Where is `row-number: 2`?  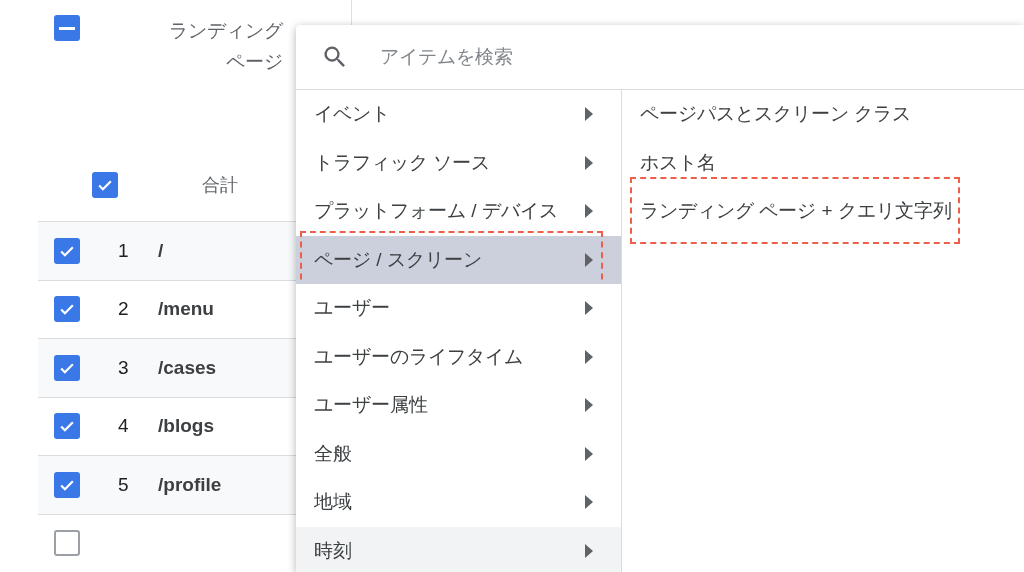 row-number: 2 is located at coordinates (124, 309).